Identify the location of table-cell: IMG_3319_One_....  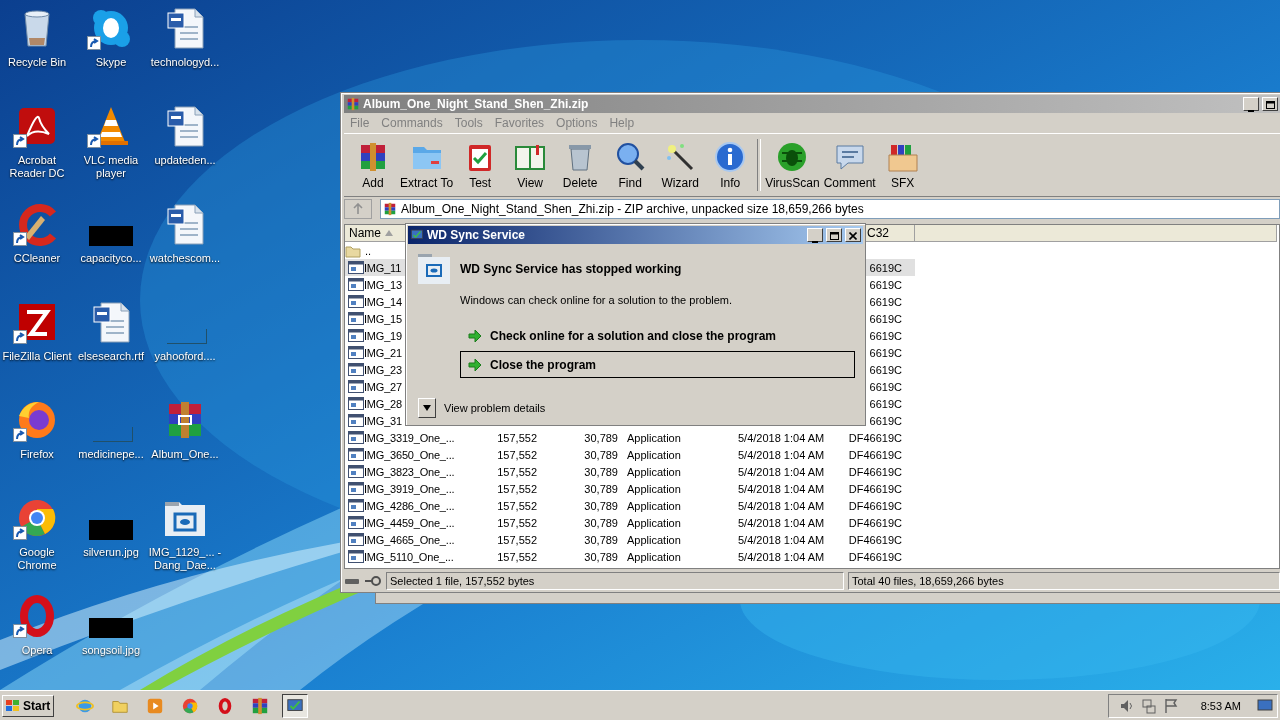
(409, 437).